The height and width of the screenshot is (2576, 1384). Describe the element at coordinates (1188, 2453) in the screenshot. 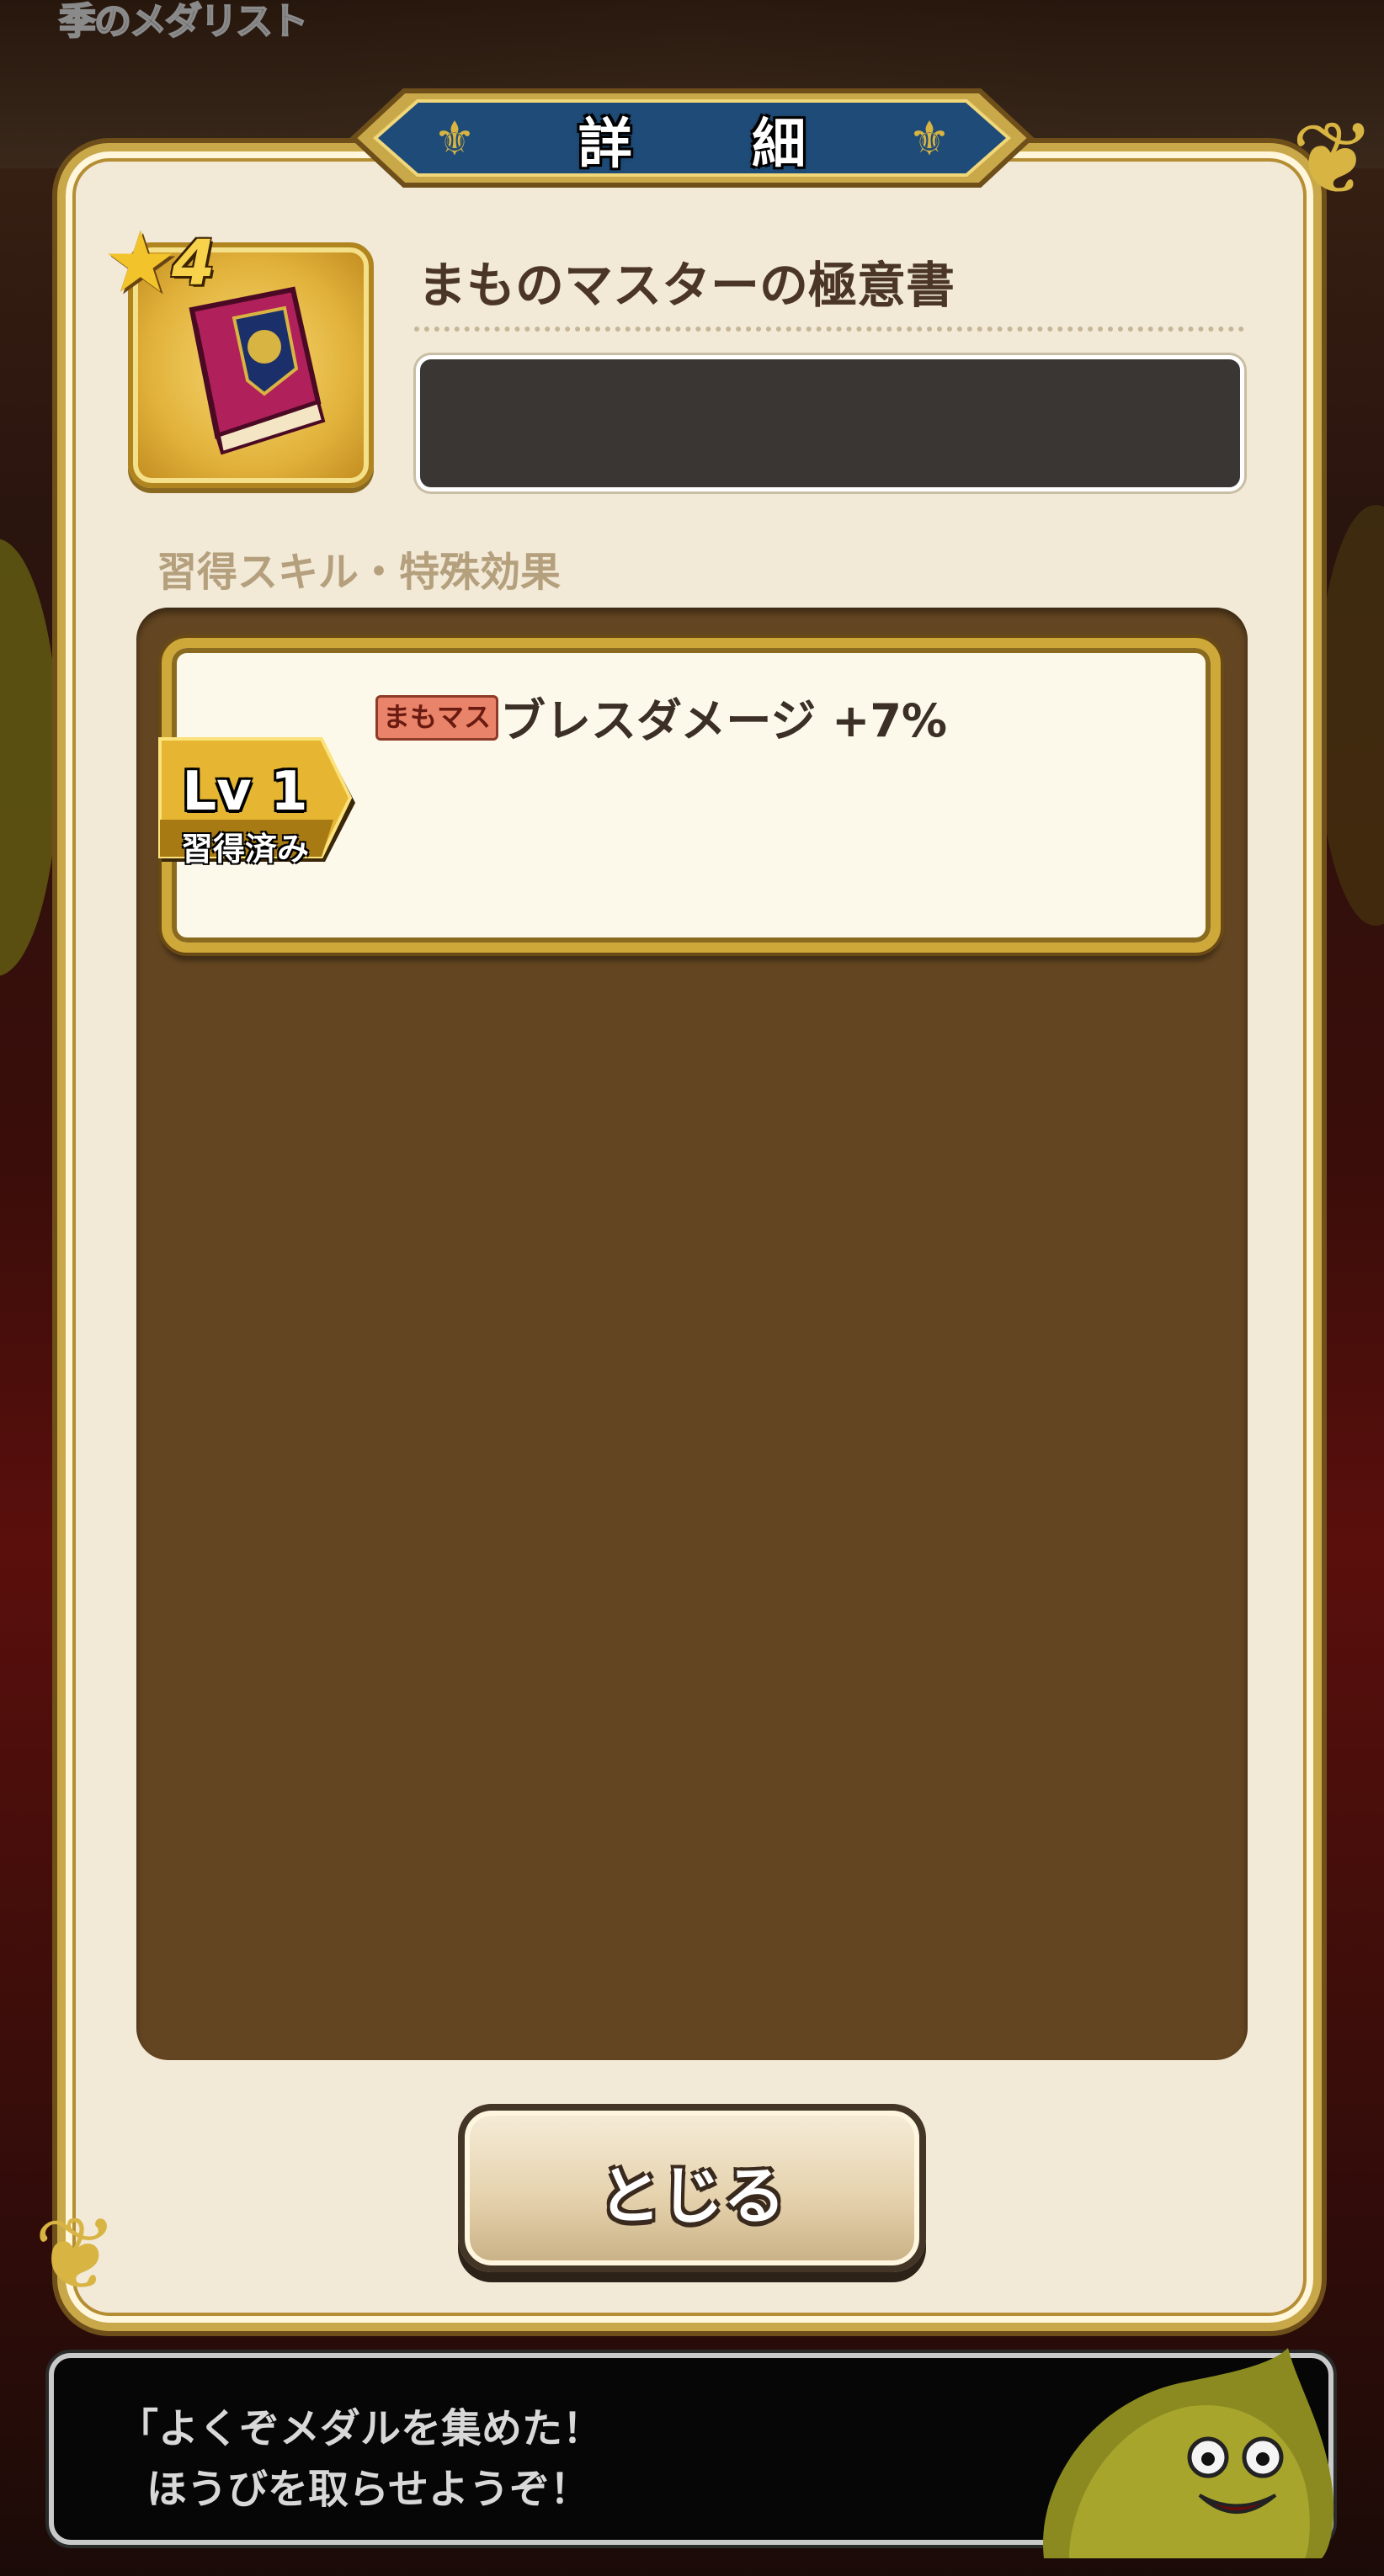

I see `gold-slime-icon` at that location.